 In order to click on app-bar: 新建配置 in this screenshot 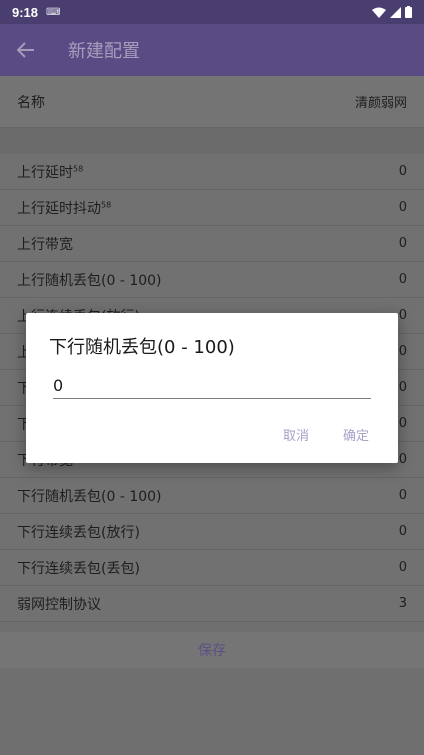, I will do `click(212, 50)`.